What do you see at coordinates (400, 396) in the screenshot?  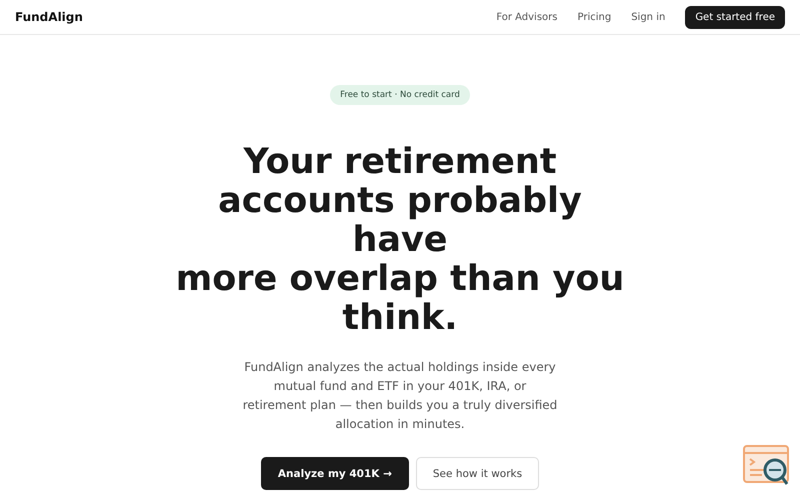 I see `description: FundAlign analyzes the actual holdings inside every mutual fund and ETF in your 401K, IRA, or retirement plan — then builds you a truly diversified allocation in minutes.` at bounding box center [400, 396].